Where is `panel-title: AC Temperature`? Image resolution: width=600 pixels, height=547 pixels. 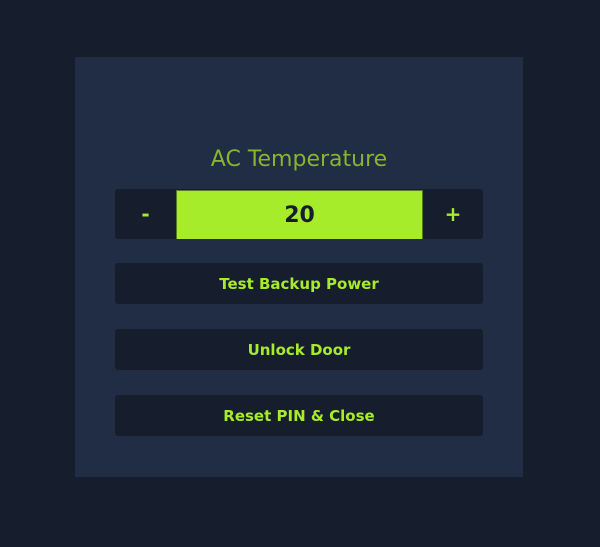
panel-title: AC Temperature is located at coordinates (299, 159).